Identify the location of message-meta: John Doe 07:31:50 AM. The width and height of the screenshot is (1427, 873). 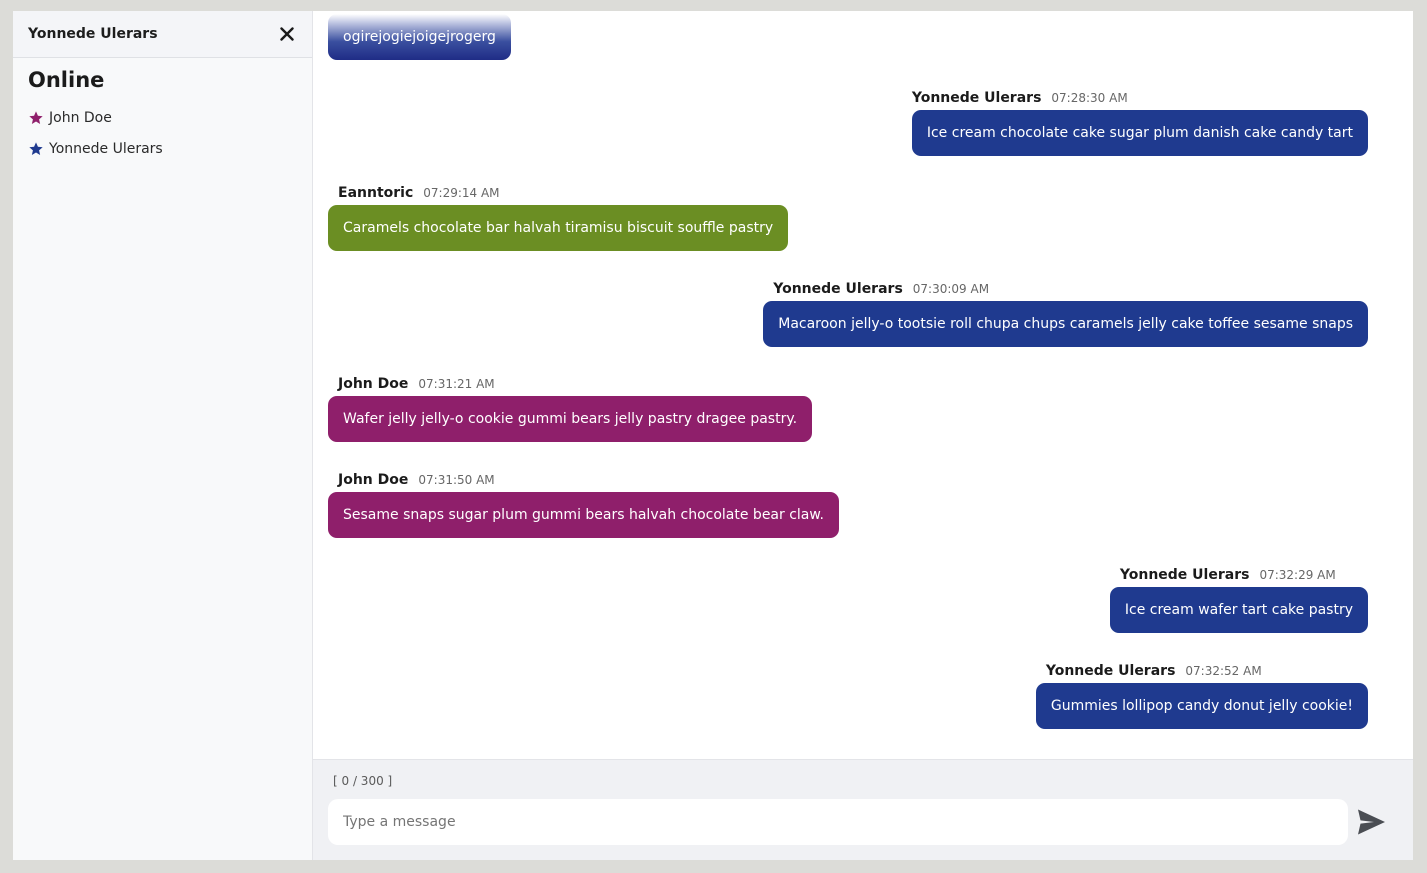
(583, 480).